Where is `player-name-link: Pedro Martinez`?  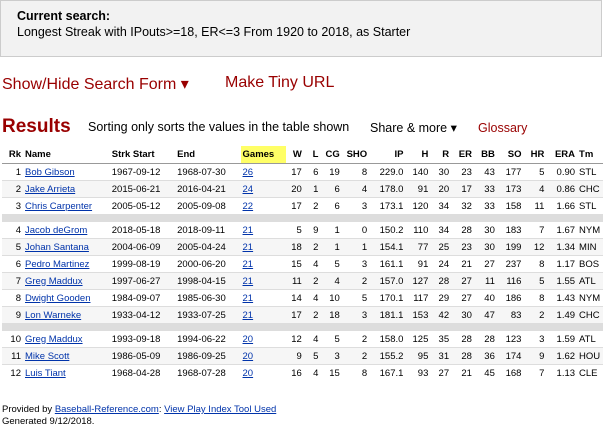 player-name-link: Pedro Martinez is located at coordinates (57, 264).